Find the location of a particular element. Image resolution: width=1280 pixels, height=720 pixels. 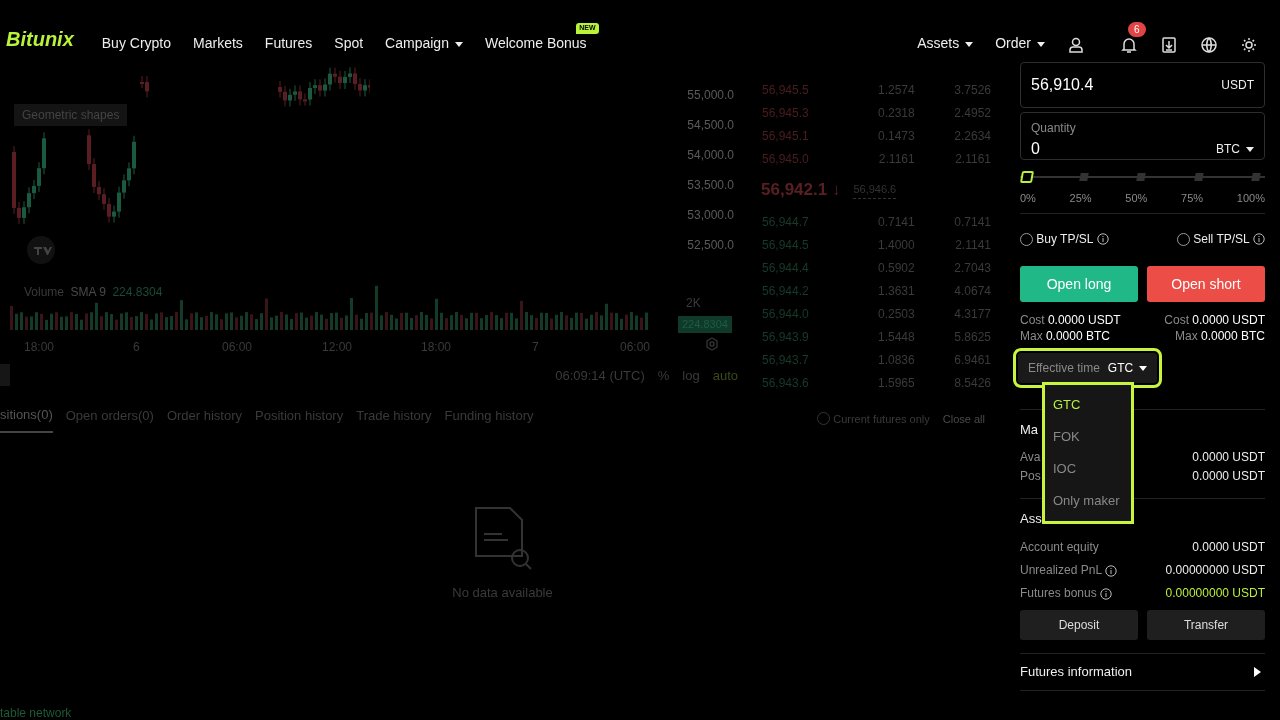

dropdown-option: FOK is located at coordinates (1088, 437).